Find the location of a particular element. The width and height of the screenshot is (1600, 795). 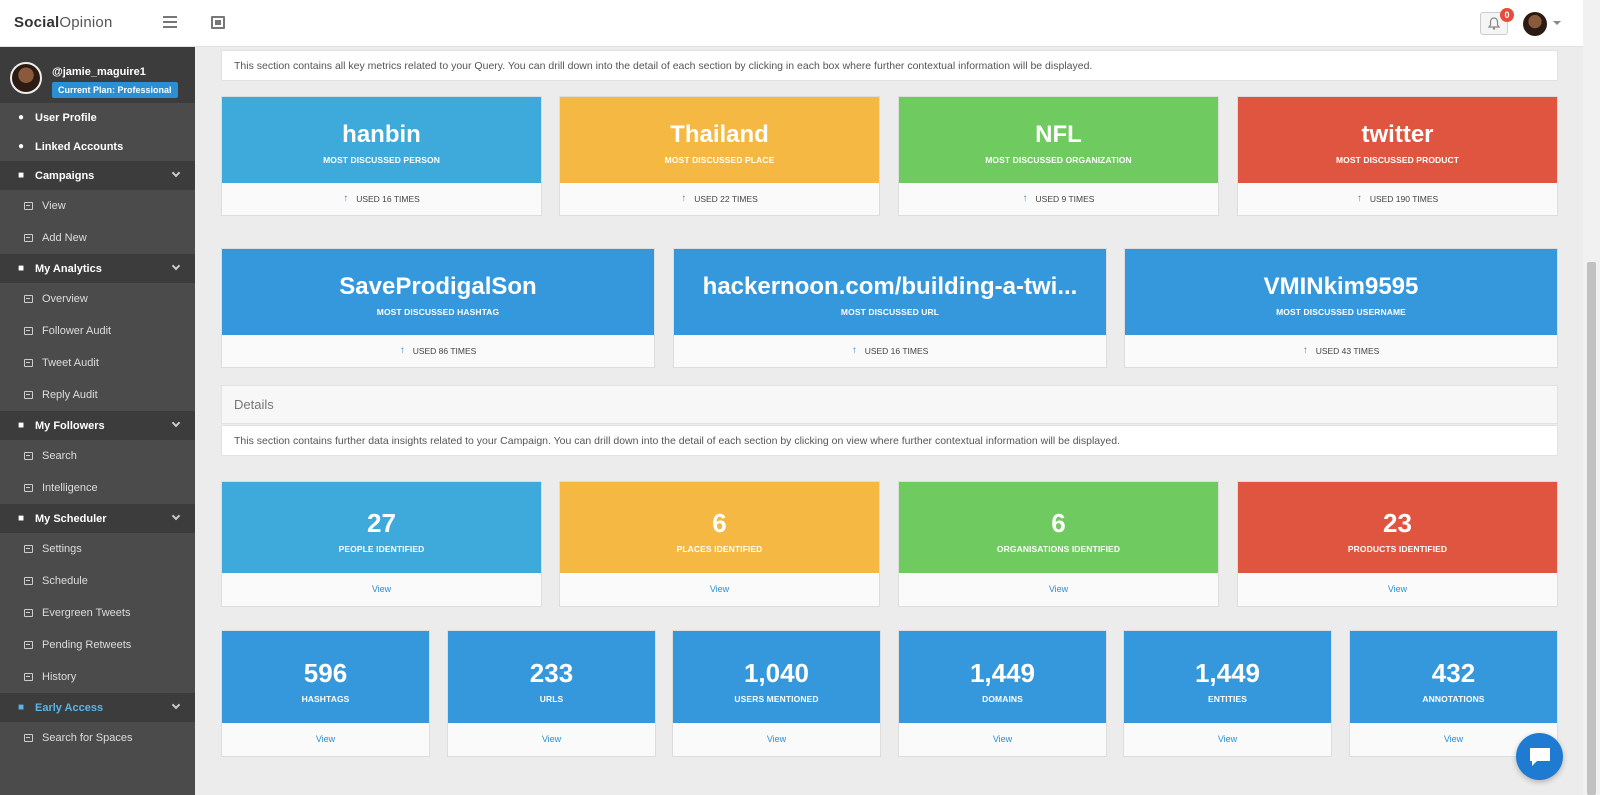

detail-card-organisations-identified: 6 ORGANISATIONS IDENTIFIED View is located at coordinates (1058, 544).